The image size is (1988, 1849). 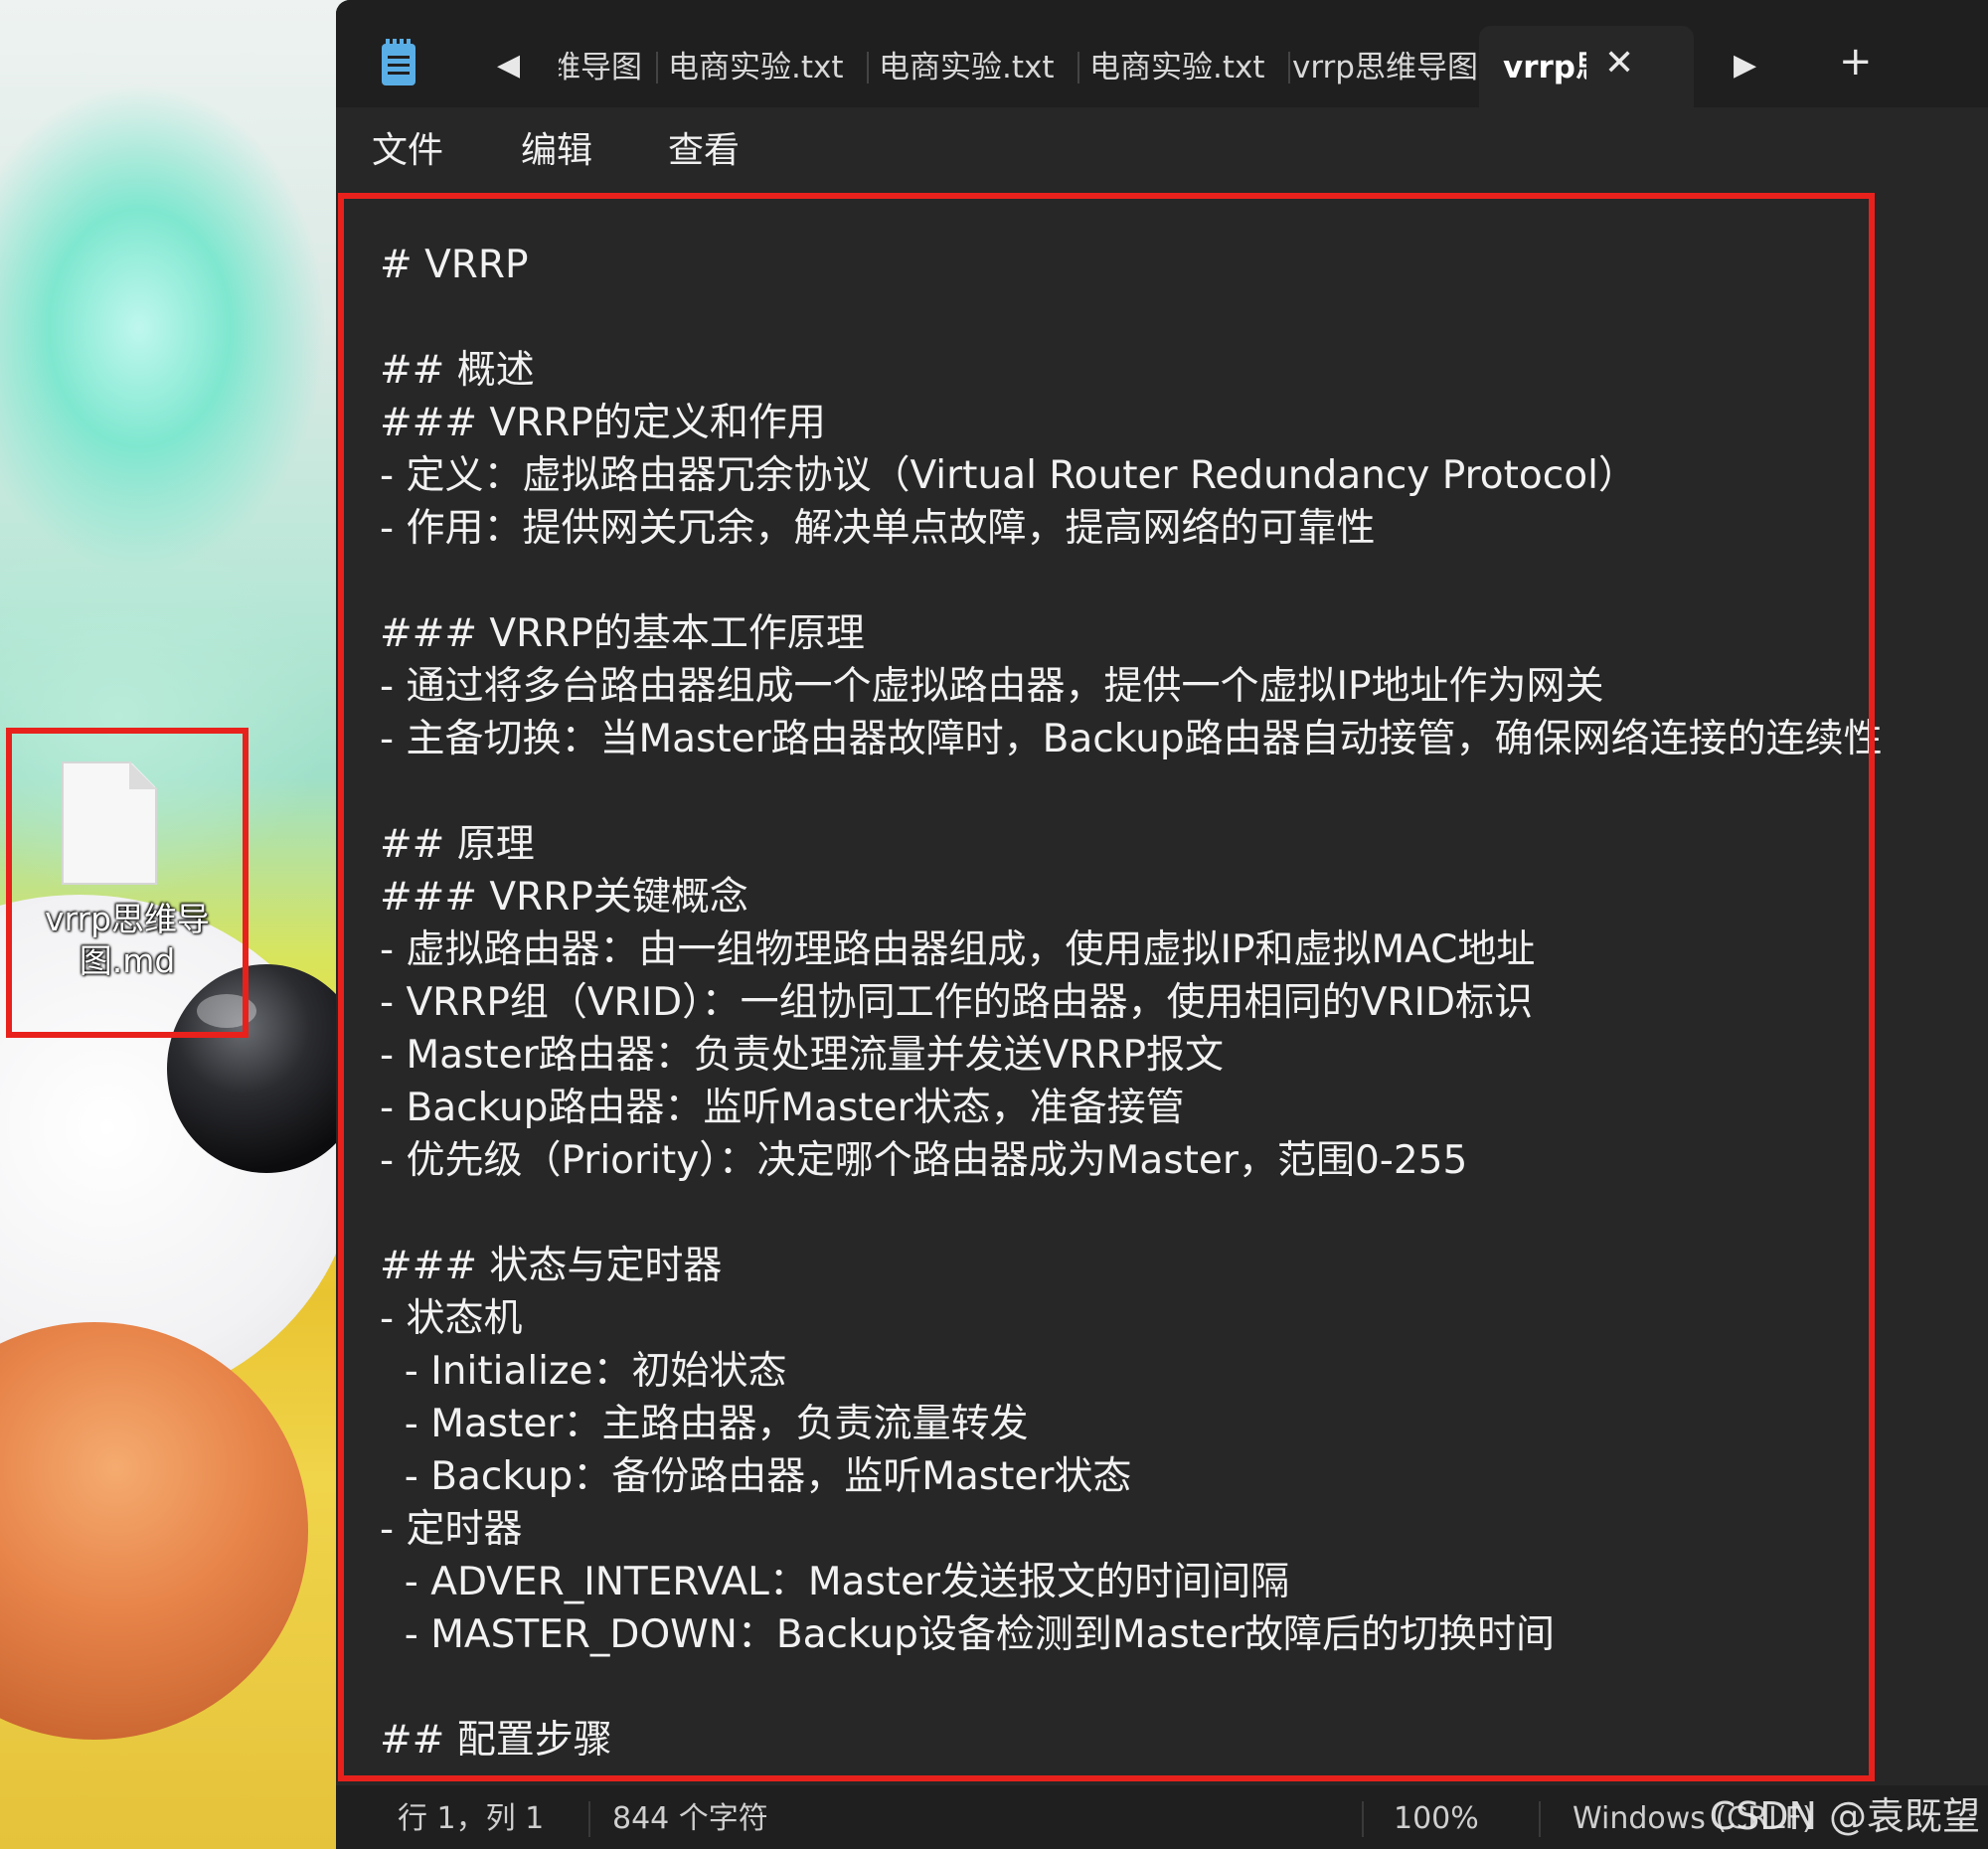 I want to click on new-tab-icon: +, so click(x=1856, y=62).